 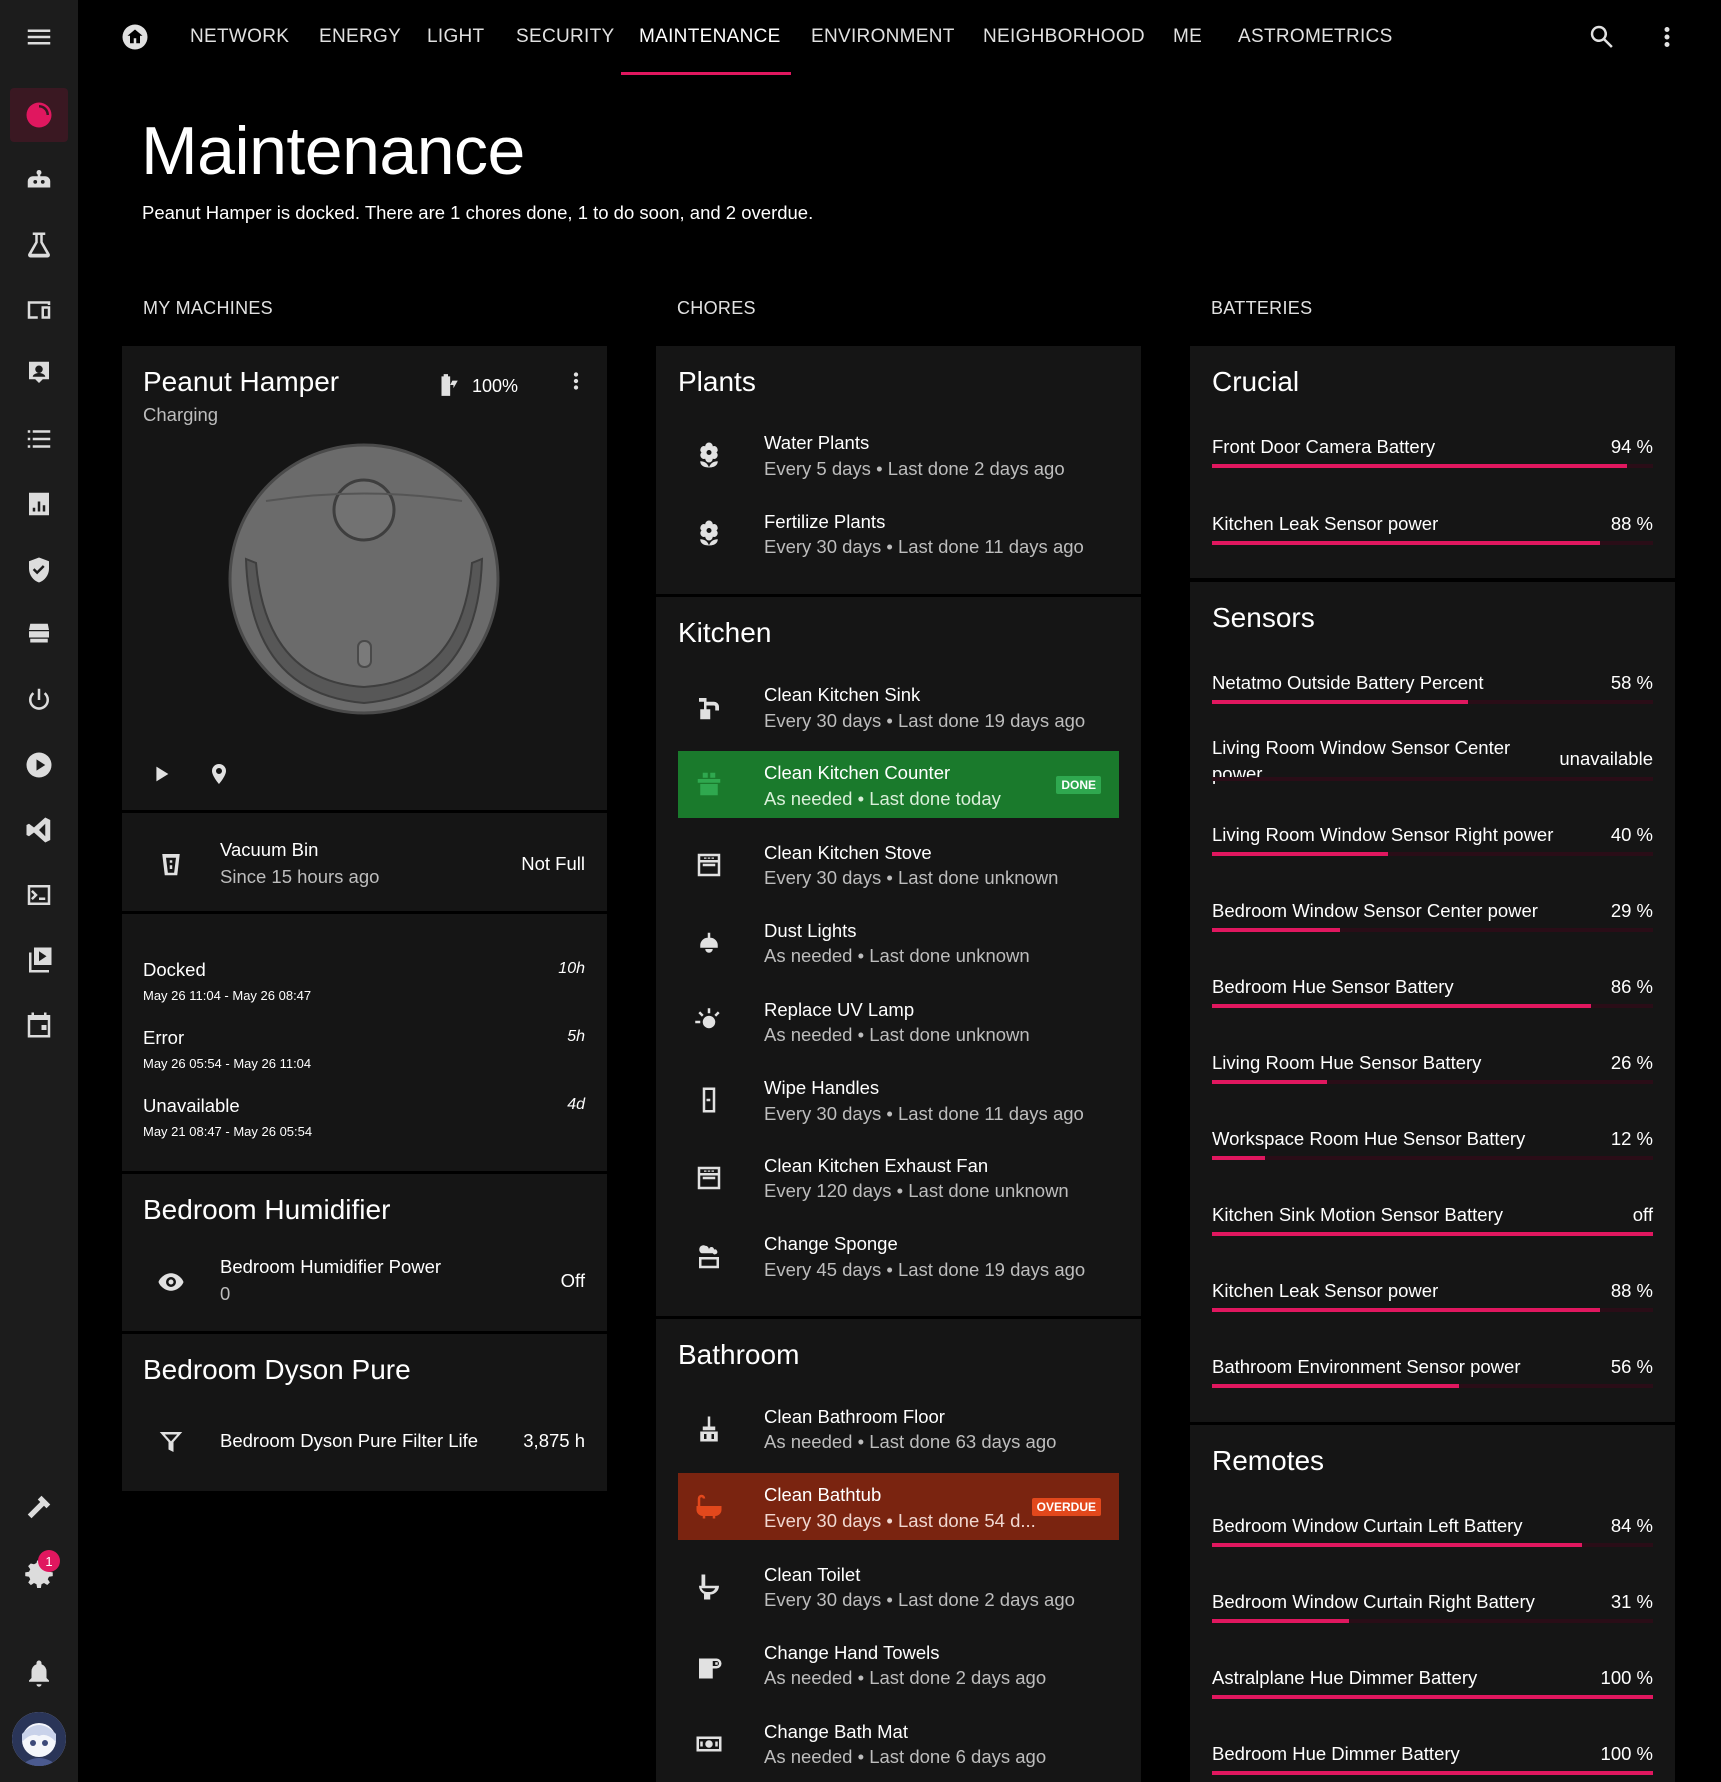 What do you see at coordinates (39, 1739) in the screenshot?
I see `avatar` at bounding box center [39, 1739].